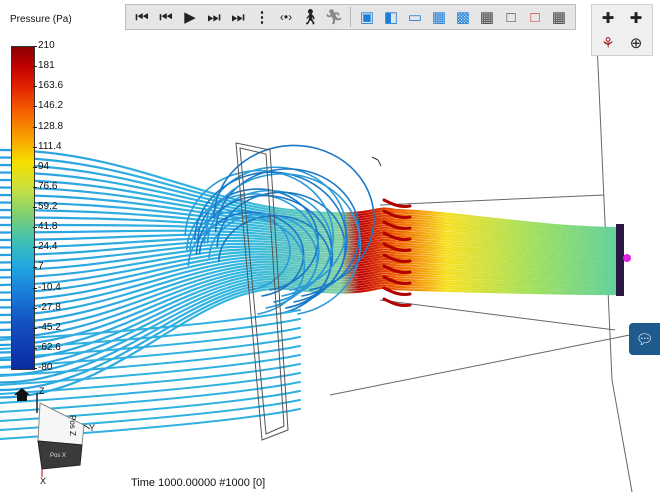  Describe the element at coordinates (190, 17) in the screenshot. I see `play-icon: ▶` at that location.